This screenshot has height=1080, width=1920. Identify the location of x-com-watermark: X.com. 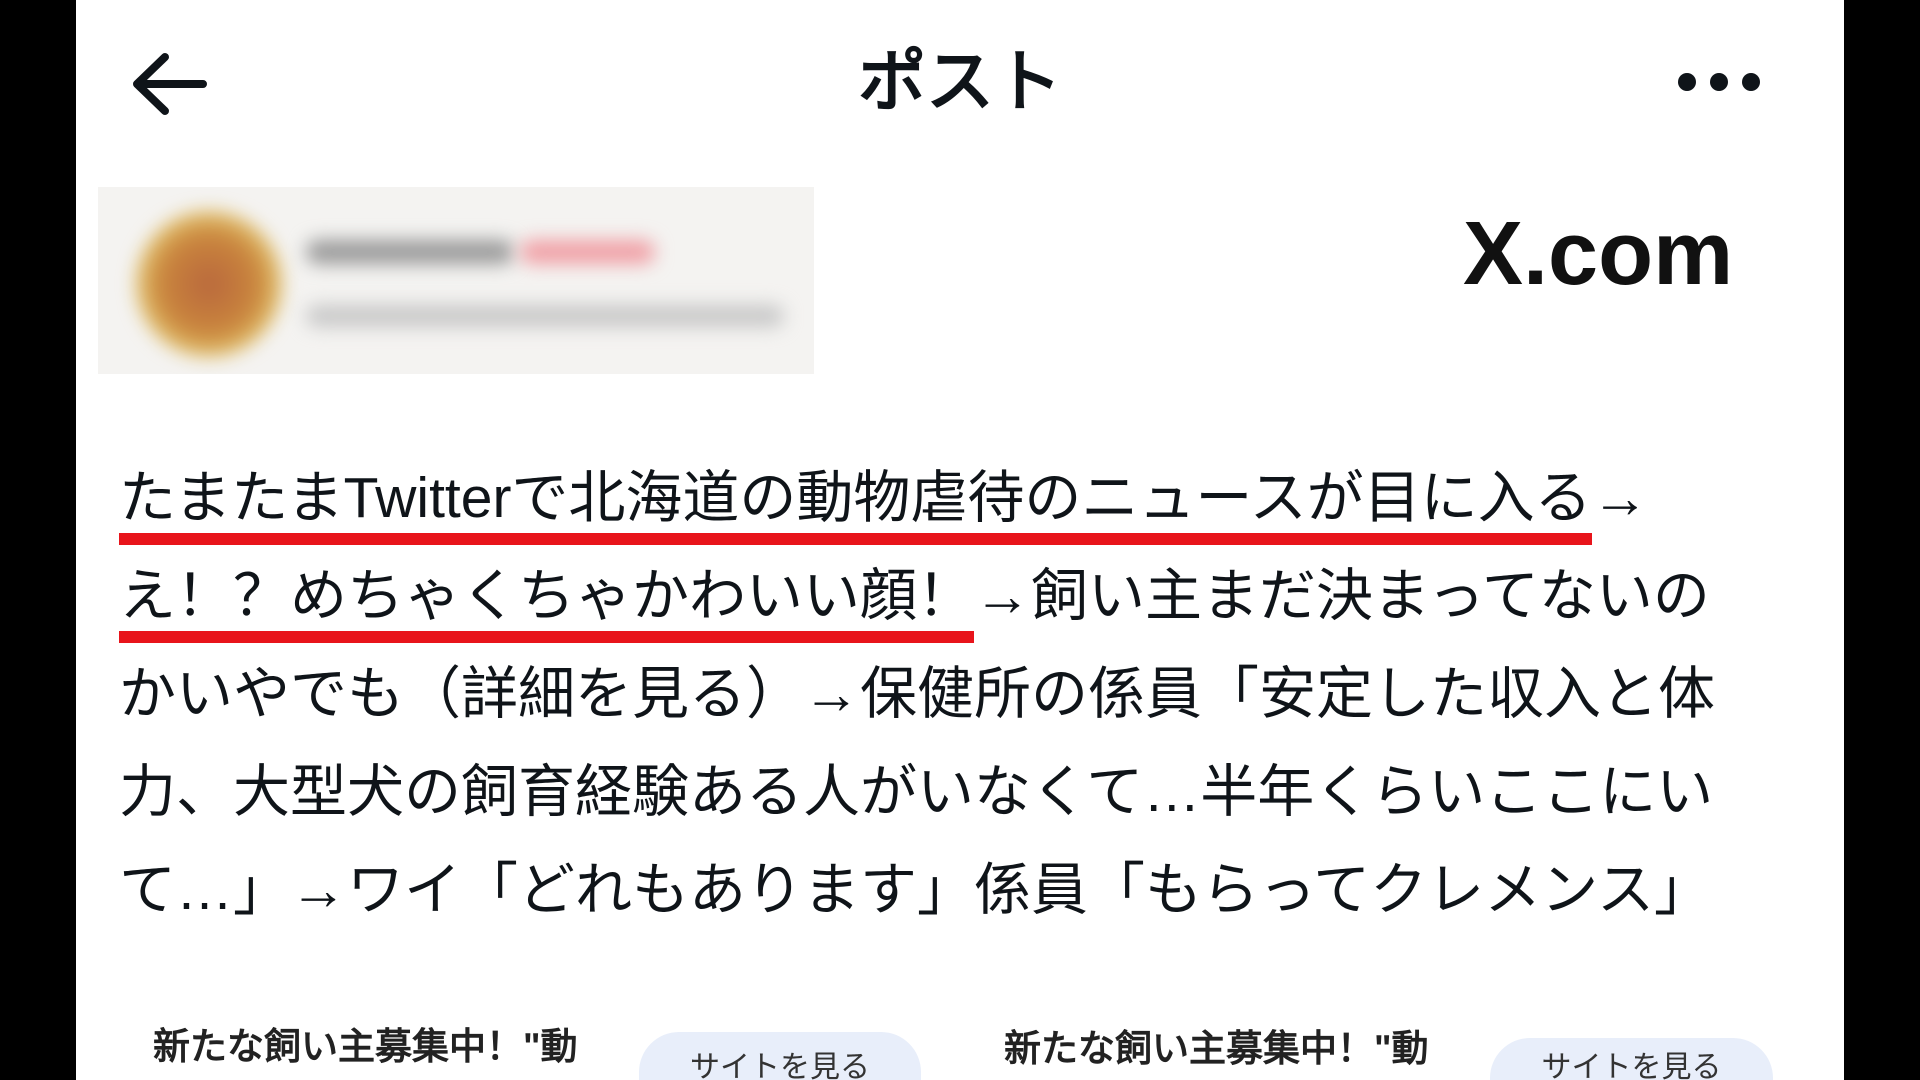
(1598, 254).